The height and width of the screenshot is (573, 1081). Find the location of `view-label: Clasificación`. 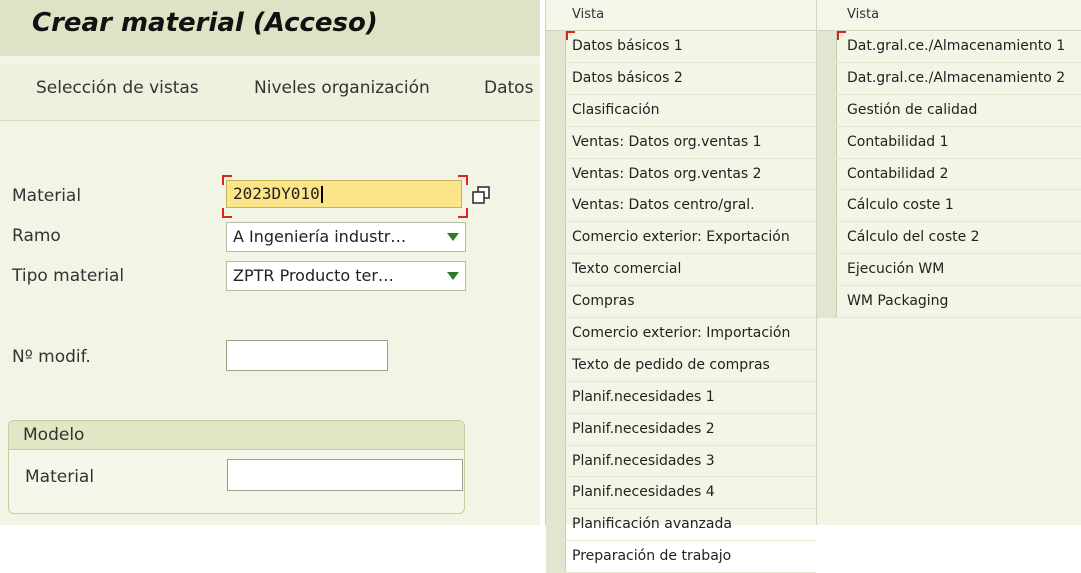

view-label: Clasificación is located at coordinates (616, 109).